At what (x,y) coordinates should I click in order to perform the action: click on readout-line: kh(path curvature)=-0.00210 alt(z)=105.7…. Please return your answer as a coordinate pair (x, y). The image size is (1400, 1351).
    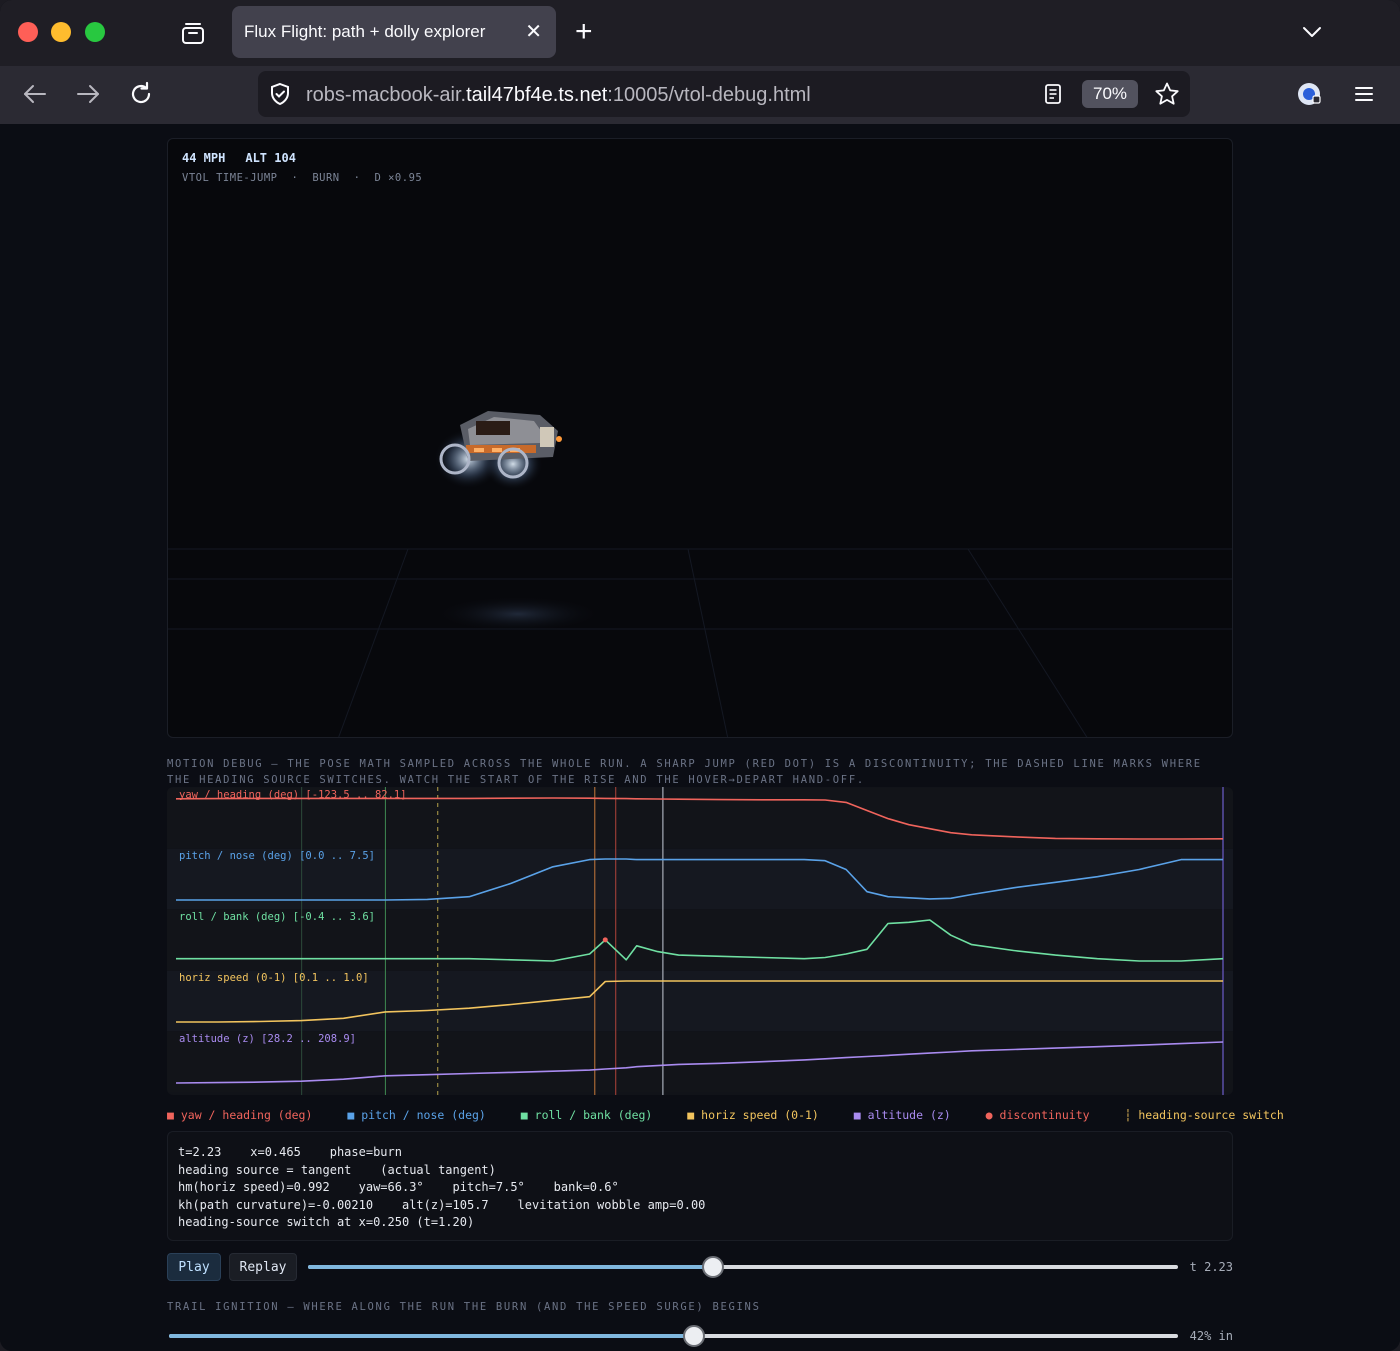
    Looking at the image, I should click on (442, 1204).